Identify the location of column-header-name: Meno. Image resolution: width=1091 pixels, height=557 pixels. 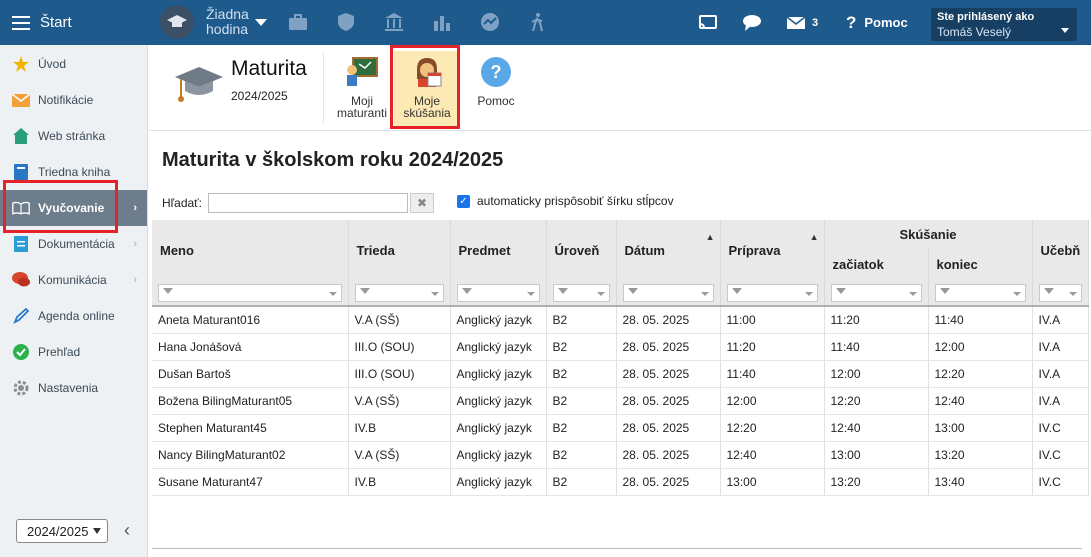
(250, 250).